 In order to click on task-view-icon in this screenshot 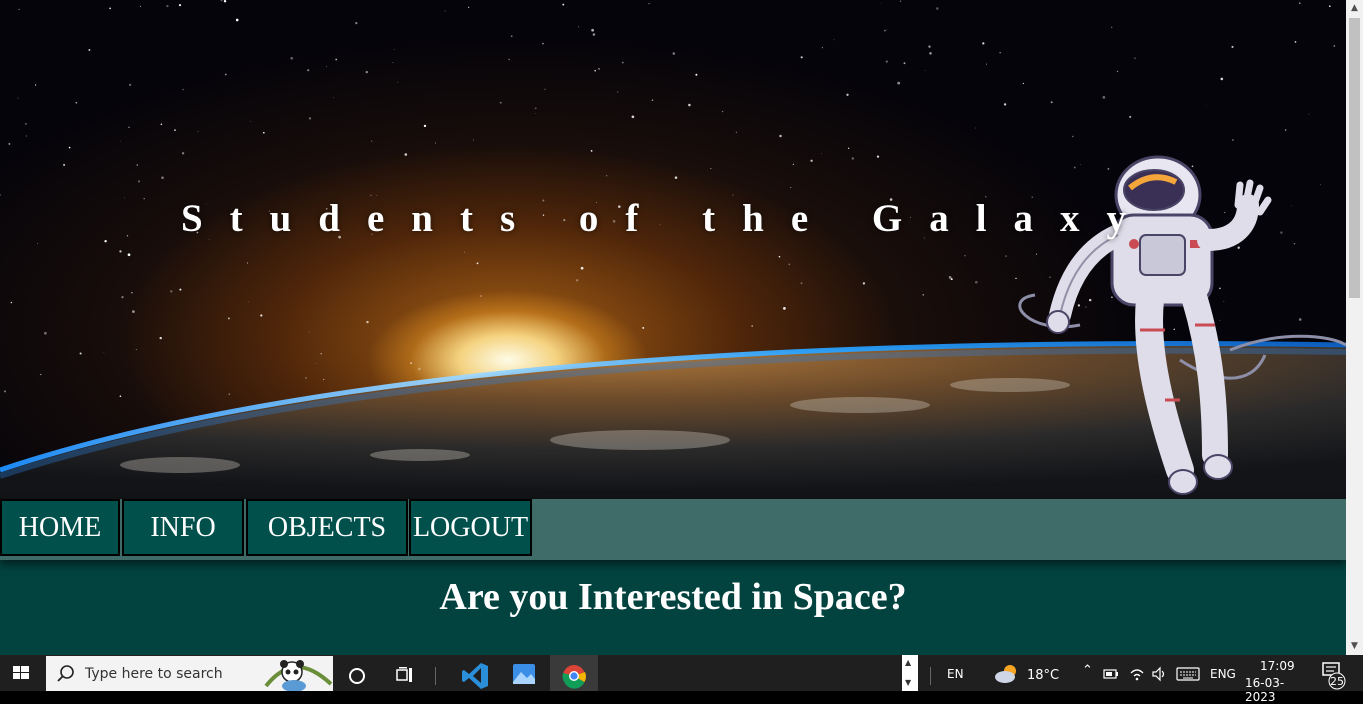, I will do `click(404, 674)`.